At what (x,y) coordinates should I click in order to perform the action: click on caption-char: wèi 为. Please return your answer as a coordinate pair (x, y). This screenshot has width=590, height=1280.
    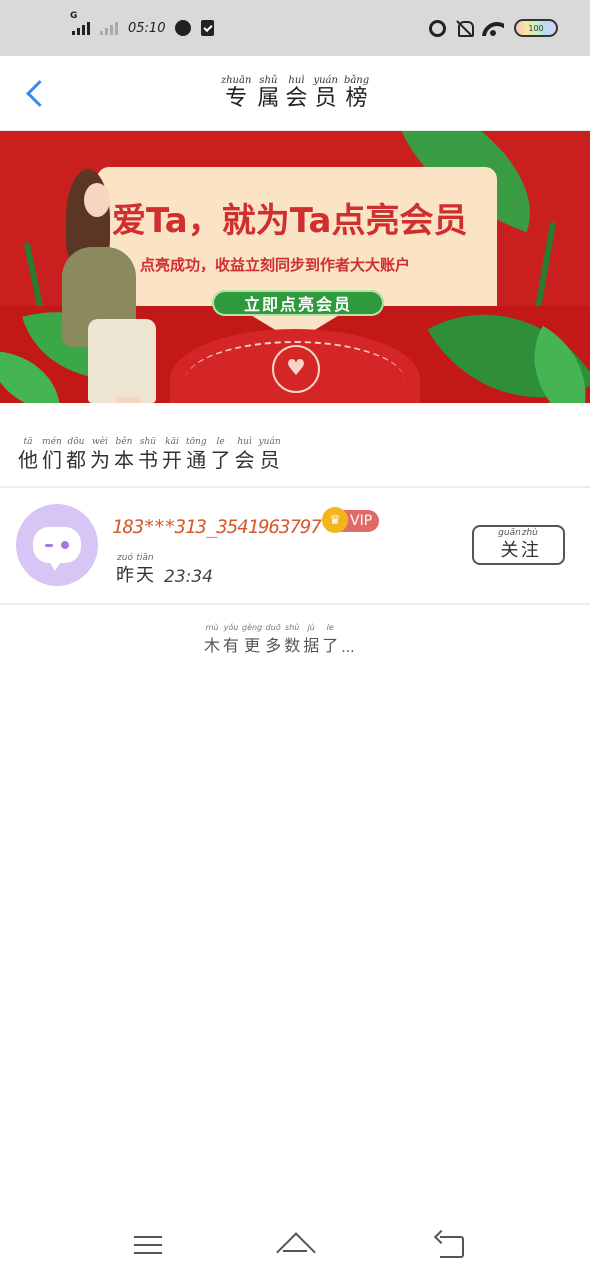
    Looking at the image, I should click on (100, 454).